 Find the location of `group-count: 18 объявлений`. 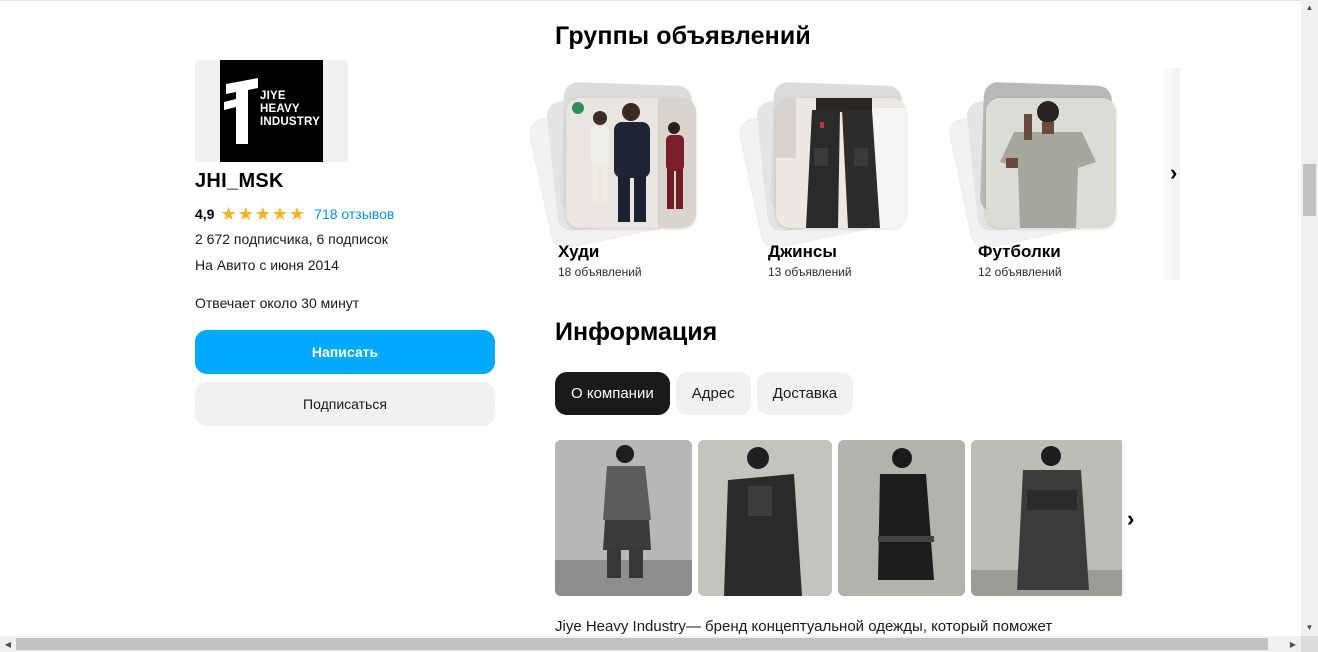

group-count: 18 объявлений is located at coordinates (600, 272).